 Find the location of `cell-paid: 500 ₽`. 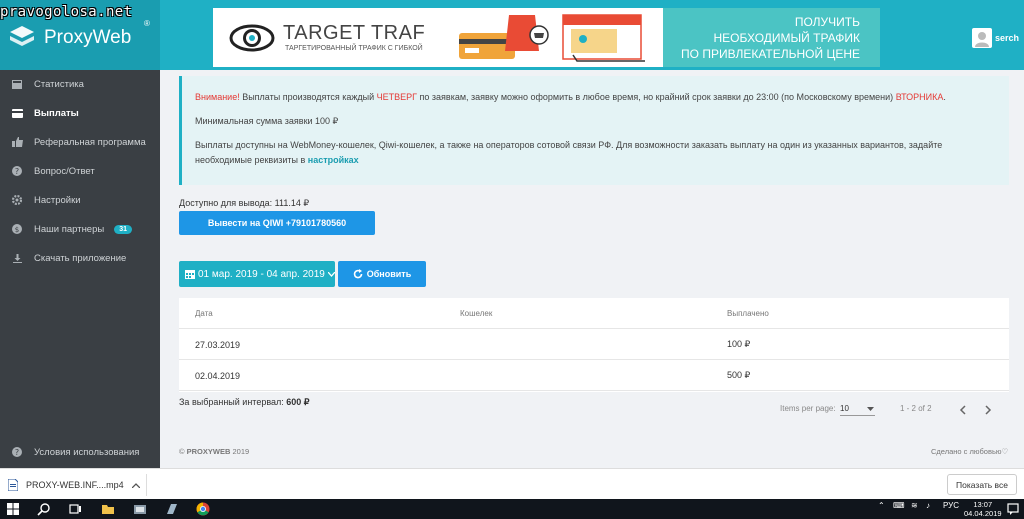

cell-paid: 500 ₽ is located at coordinates (739, 375).